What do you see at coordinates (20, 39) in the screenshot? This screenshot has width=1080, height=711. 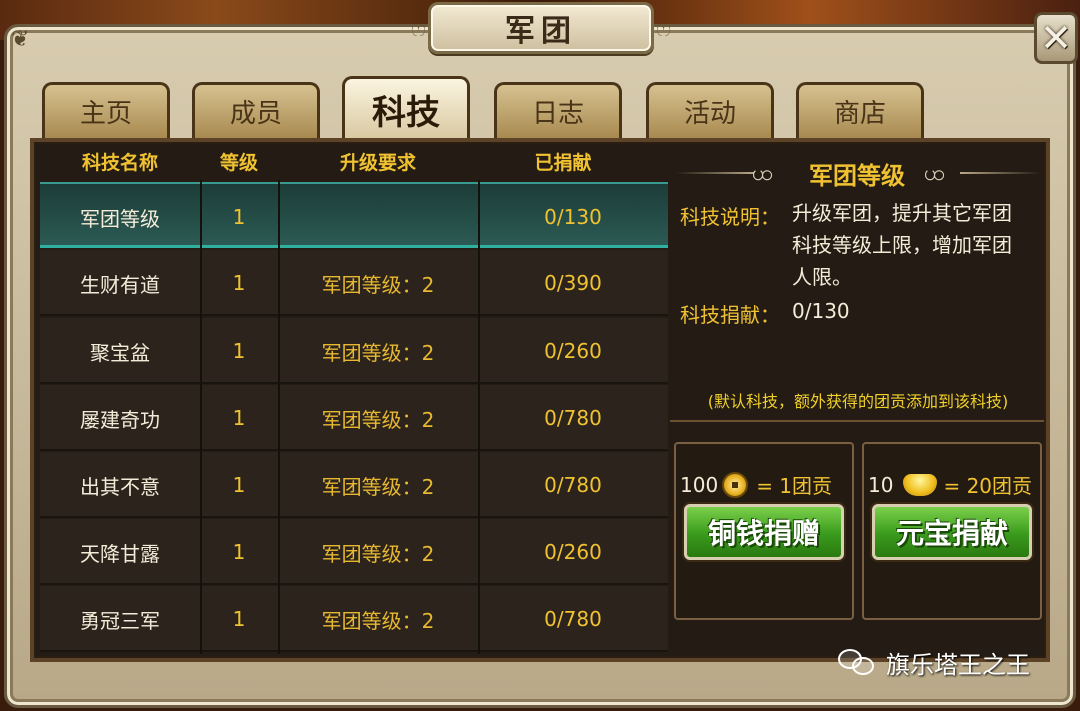 I see `corner-ornament-icon: ❦` at bounding box center [20, 39].